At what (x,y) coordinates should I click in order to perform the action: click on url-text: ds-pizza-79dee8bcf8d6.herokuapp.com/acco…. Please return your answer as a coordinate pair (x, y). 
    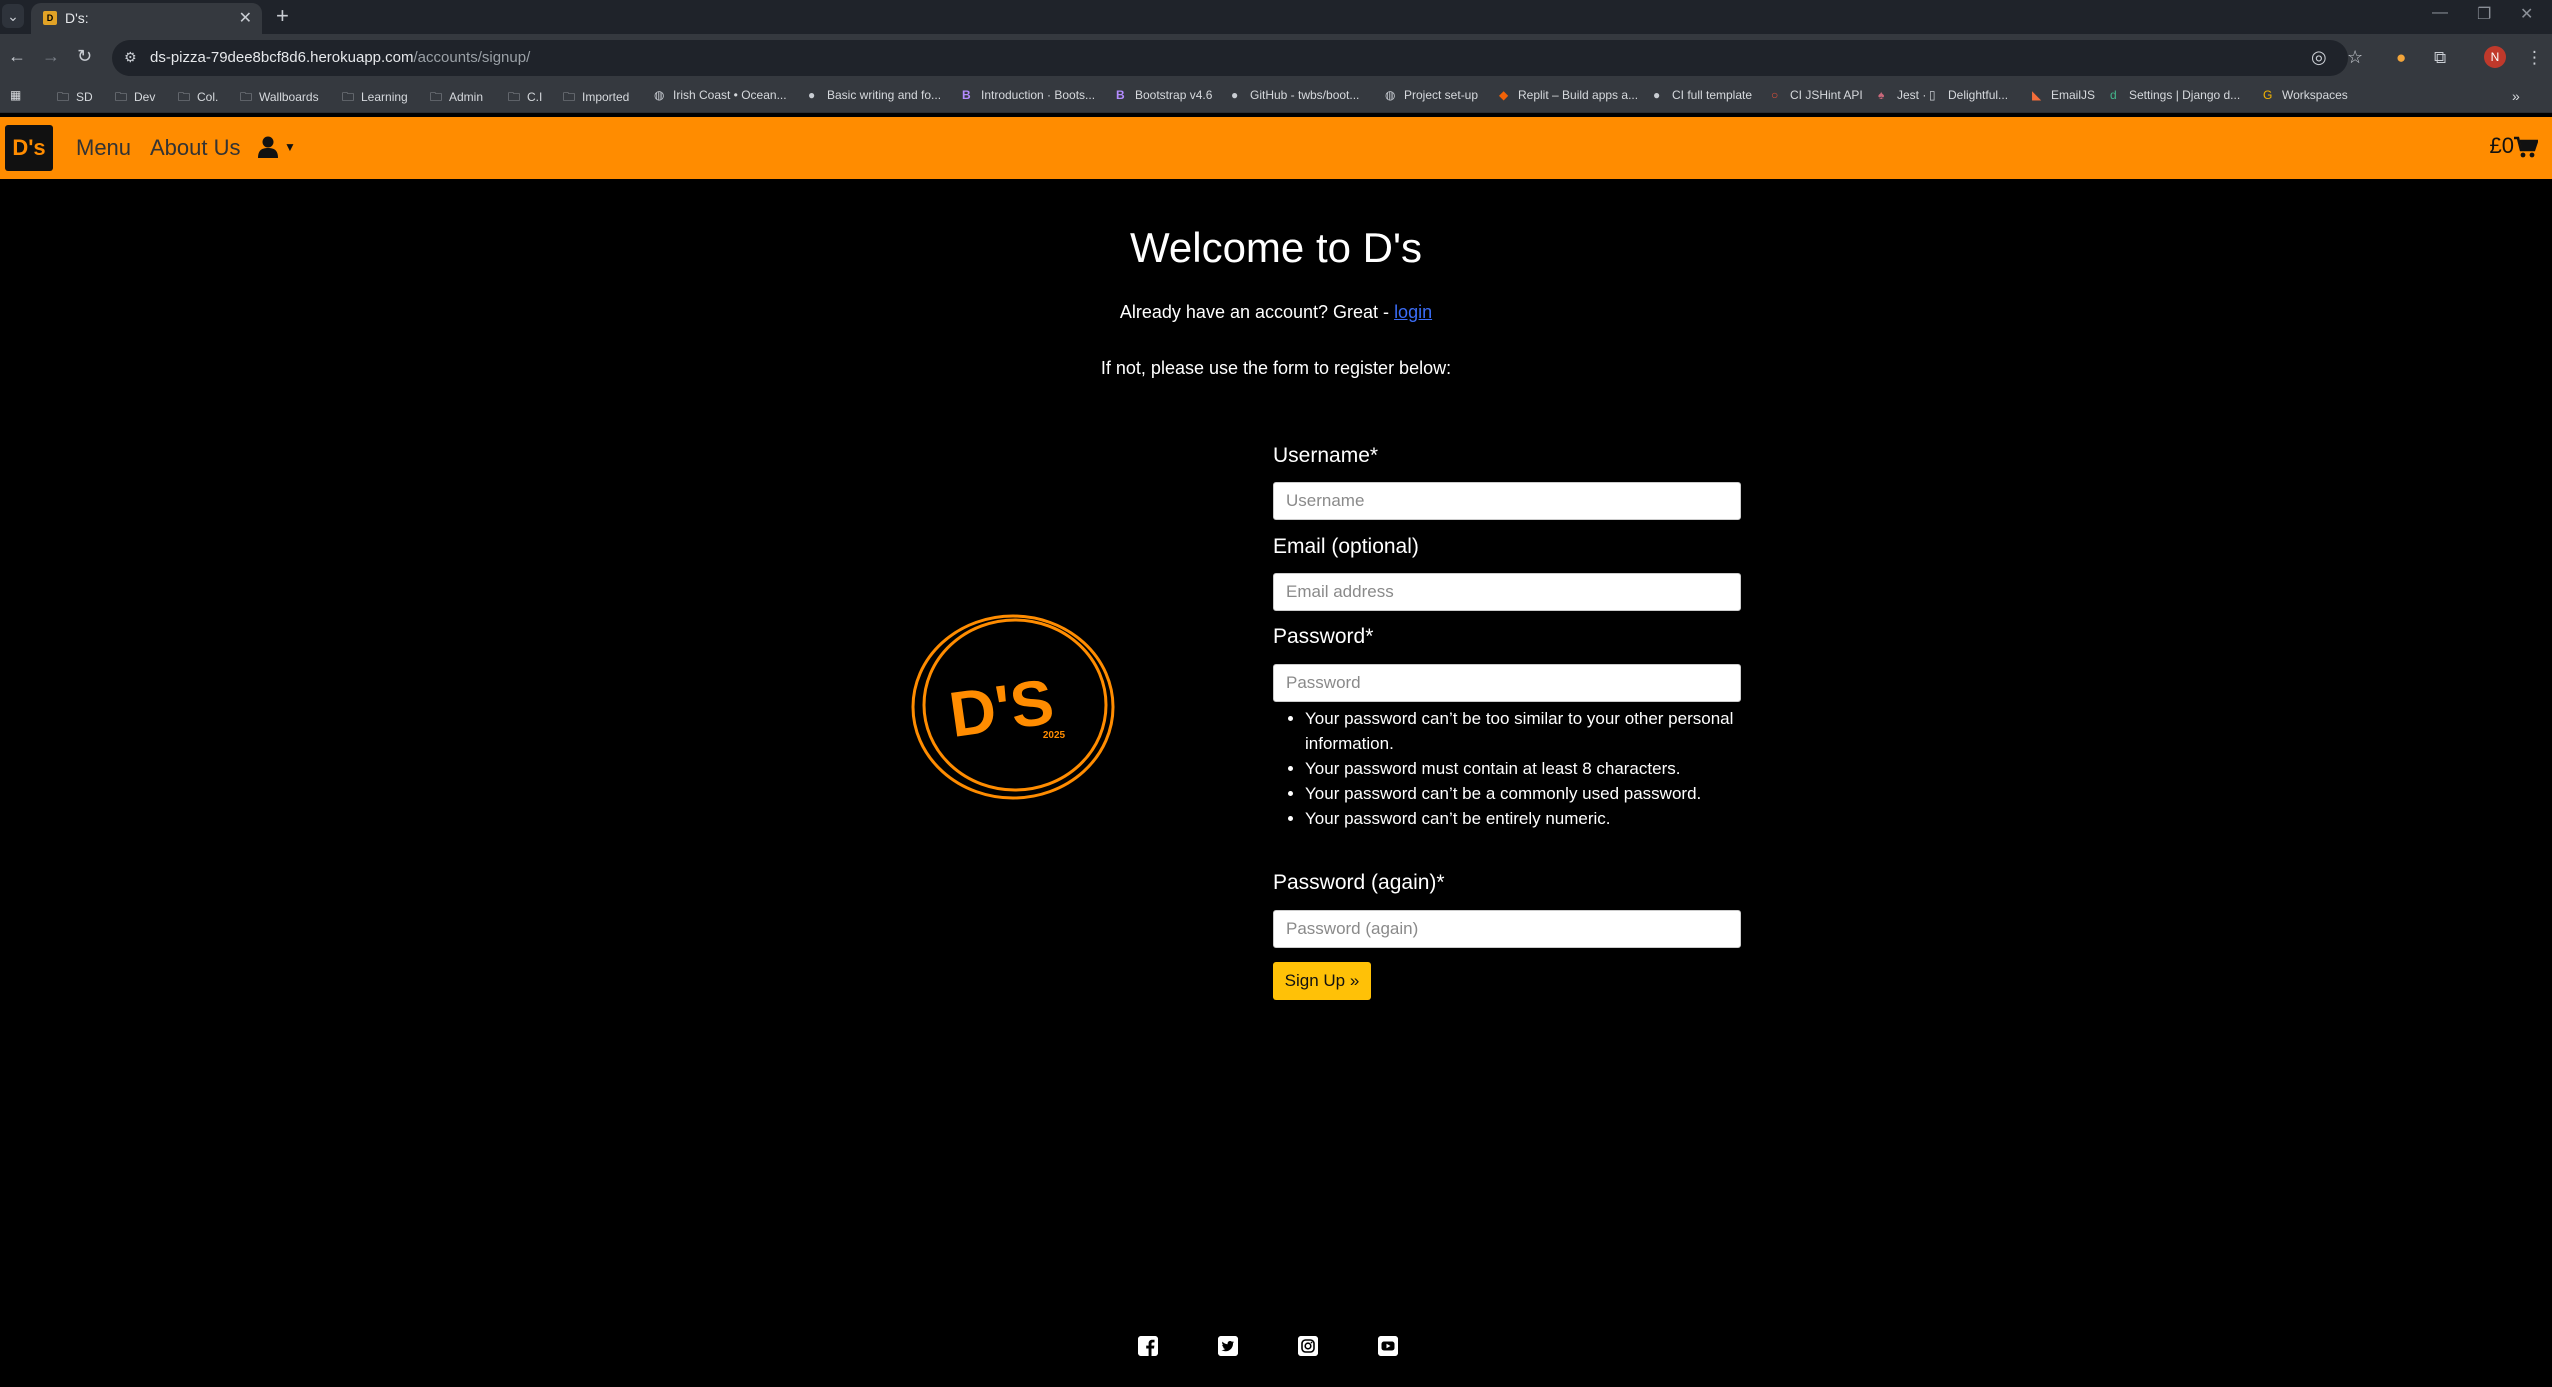
    Looking at the image, I should click on (340, 57).